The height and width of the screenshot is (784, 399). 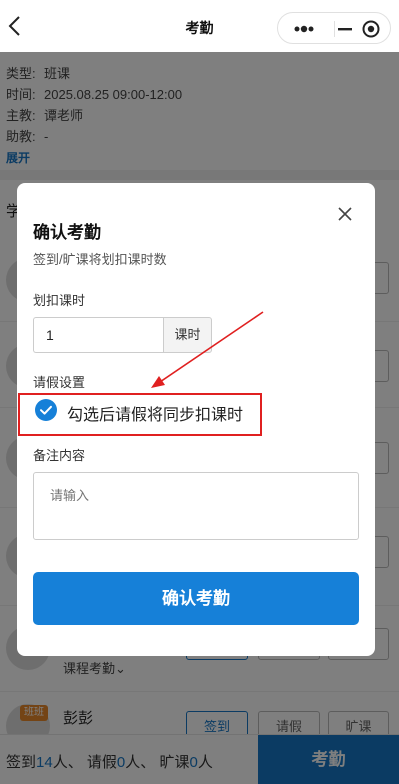 I want to click on minimize-icon, so click(x=345, y=29).